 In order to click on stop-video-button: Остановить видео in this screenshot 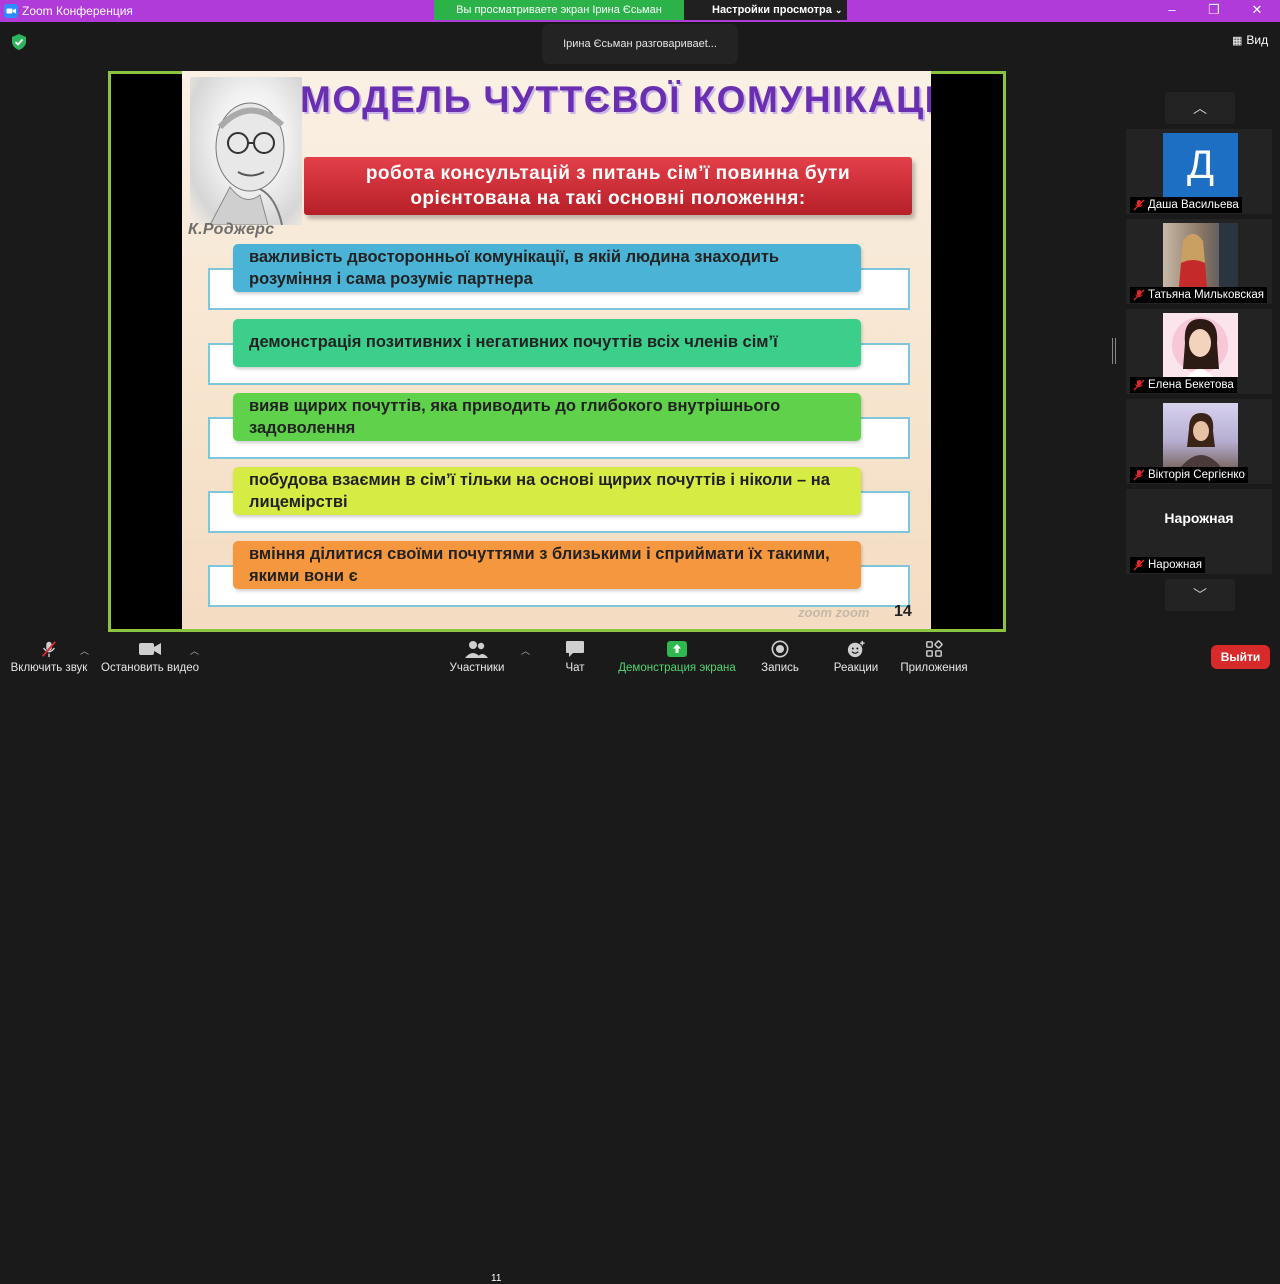, I will do `click(150, 653)`.